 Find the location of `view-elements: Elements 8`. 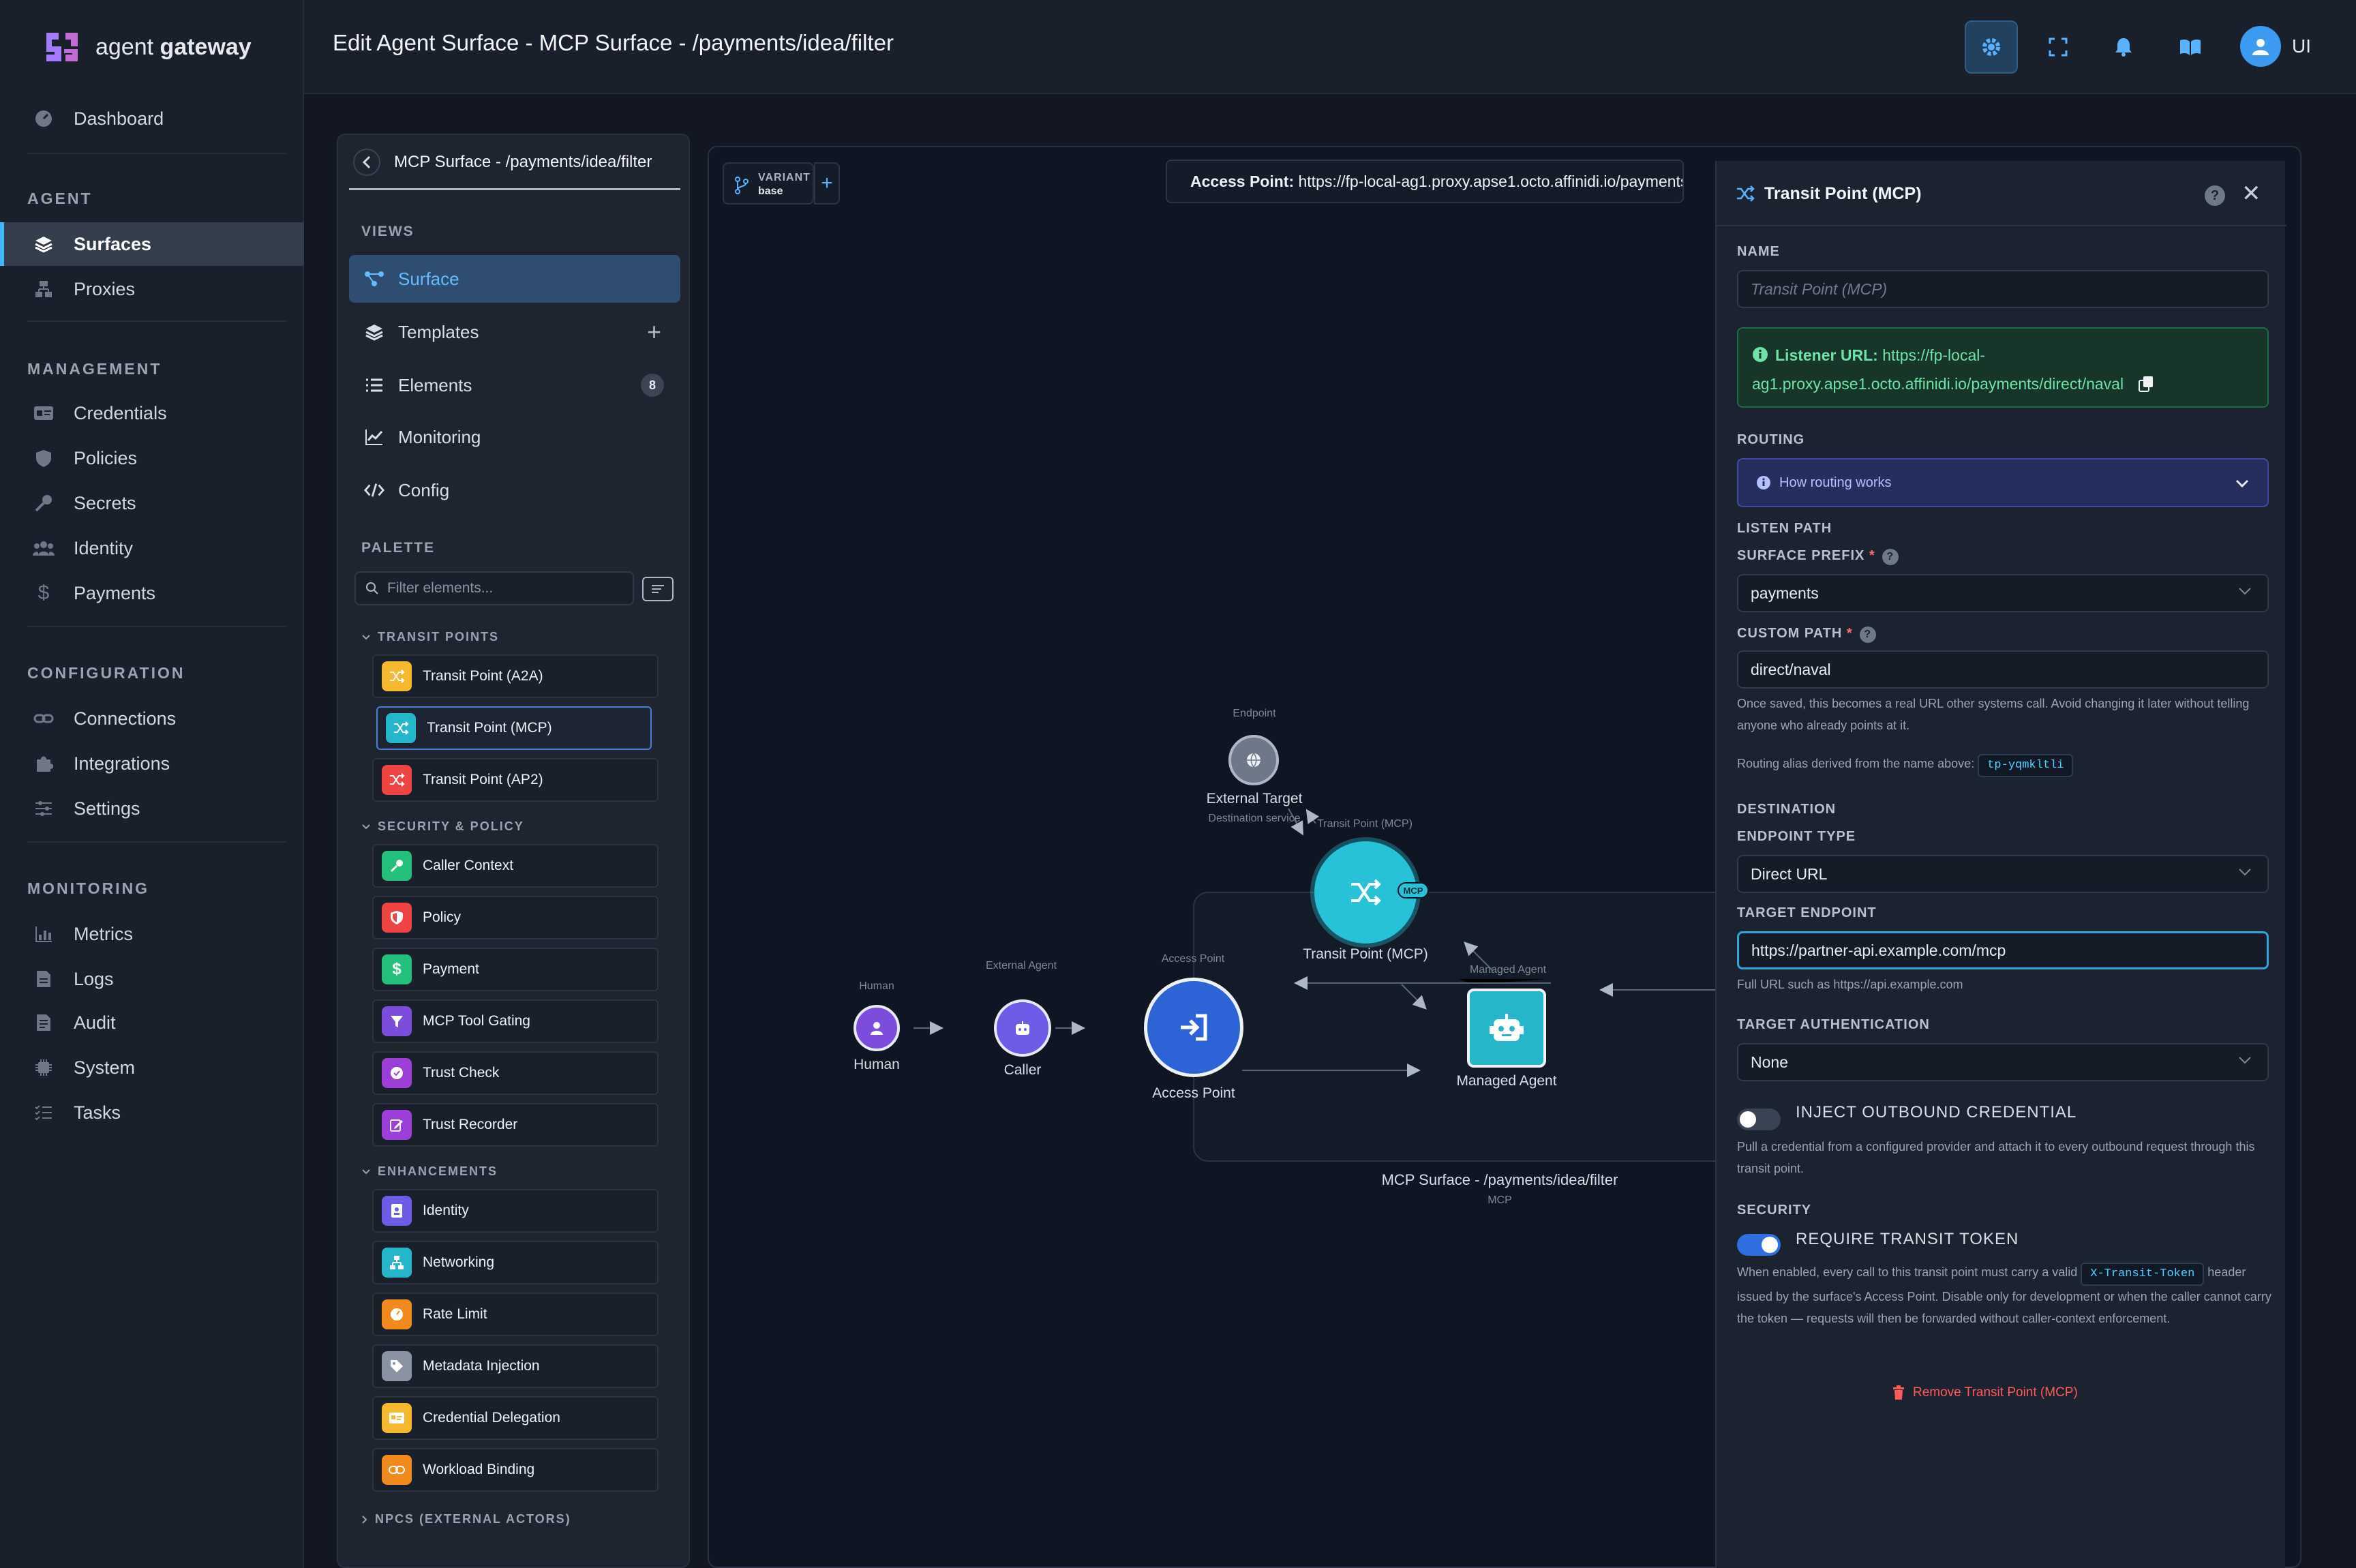

view-elements: Elements 8 is located at coordinates (514, 385).